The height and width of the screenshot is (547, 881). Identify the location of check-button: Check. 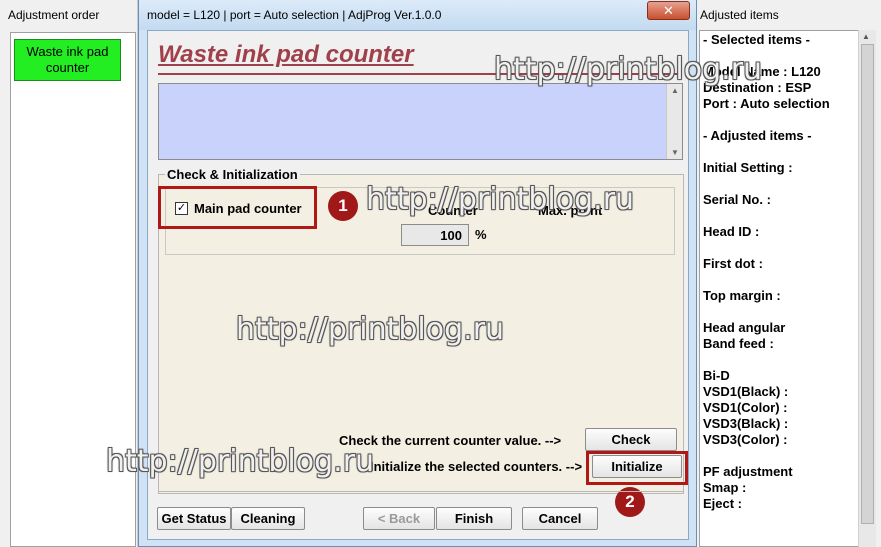
(631, 439).